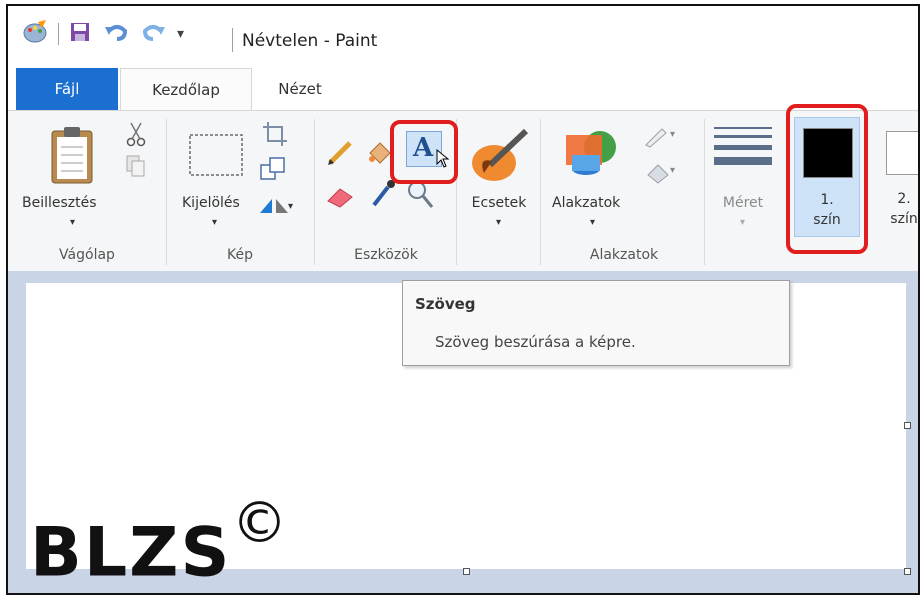 This screenshot has width=924, height=599. Describe the element at coordinates (211, 203) in the screenshot. I see `select-label: Kijelölés` at that location.